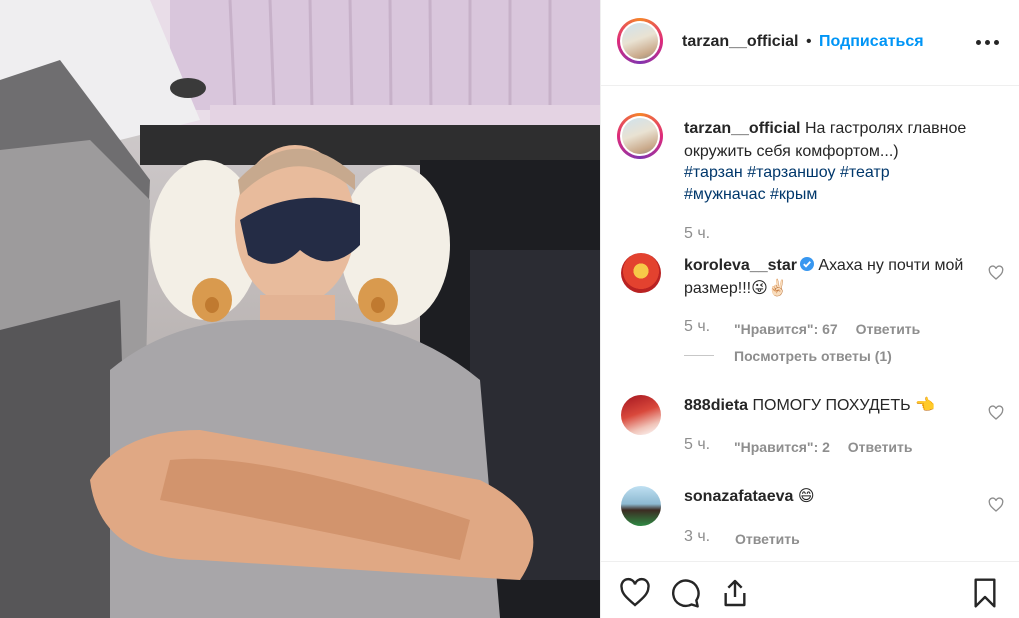 The height and width of the screenshot is (618, 1019). I want to click on header-text: tarzan__official • Подписаться, so click(803, 42).